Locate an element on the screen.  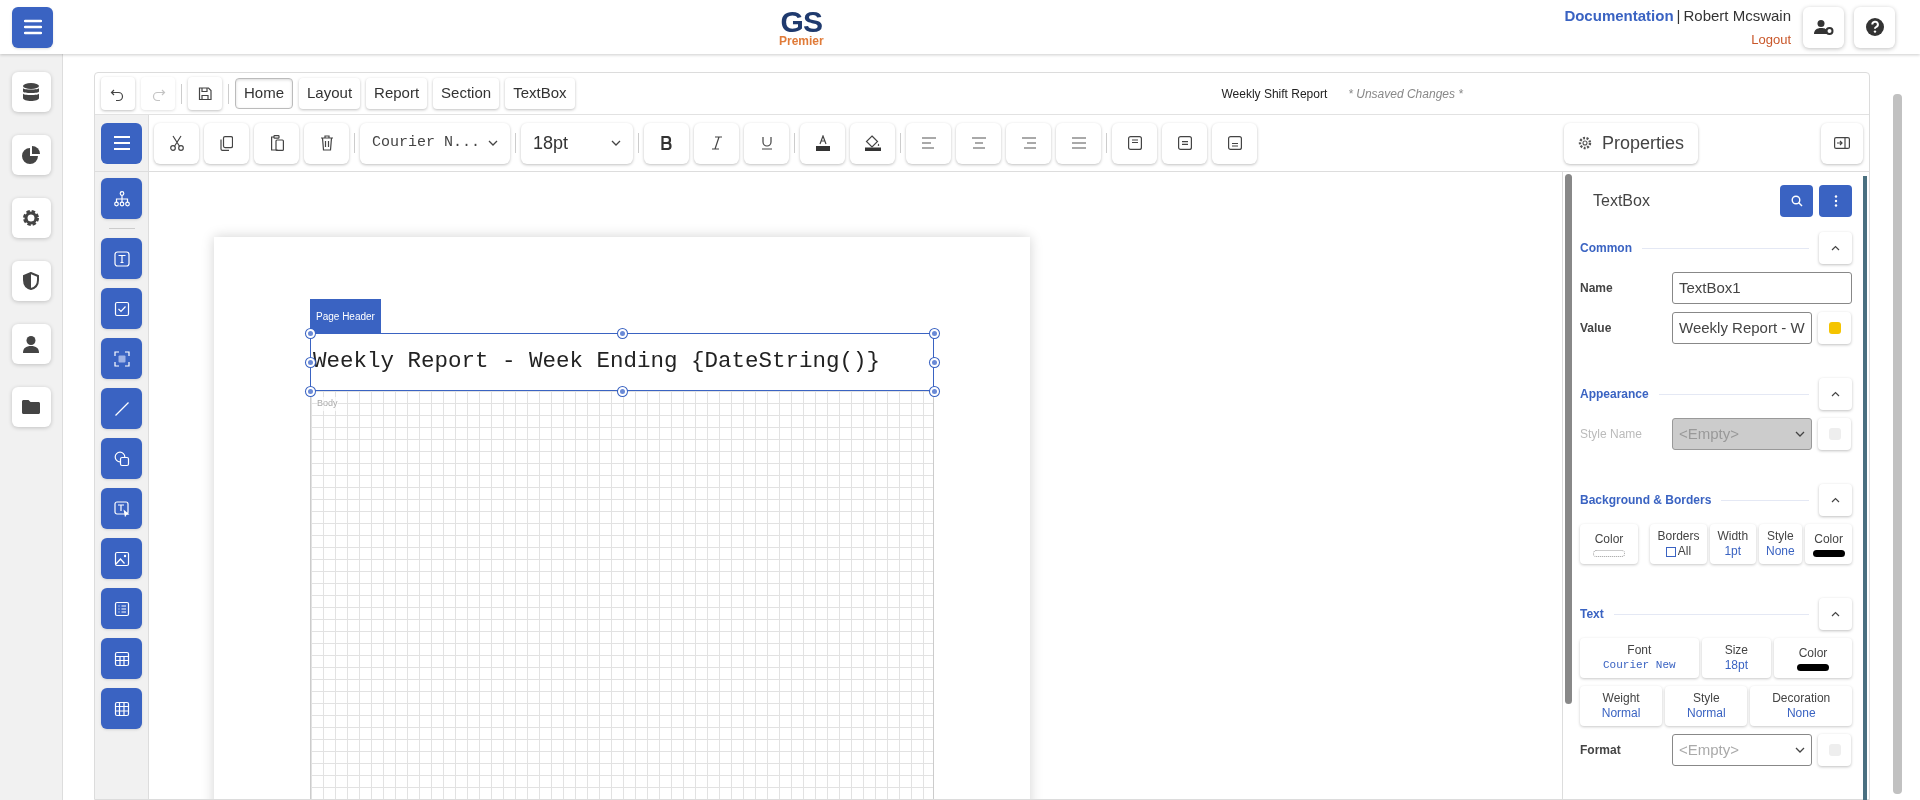
grid-icon is located at coordinates (121, 708).